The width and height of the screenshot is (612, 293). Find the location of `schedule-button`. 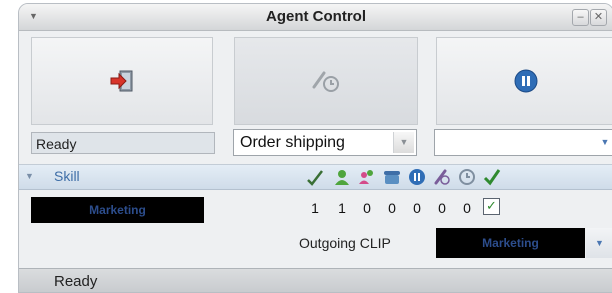

schedule-button is located at coordinates (326, 81).